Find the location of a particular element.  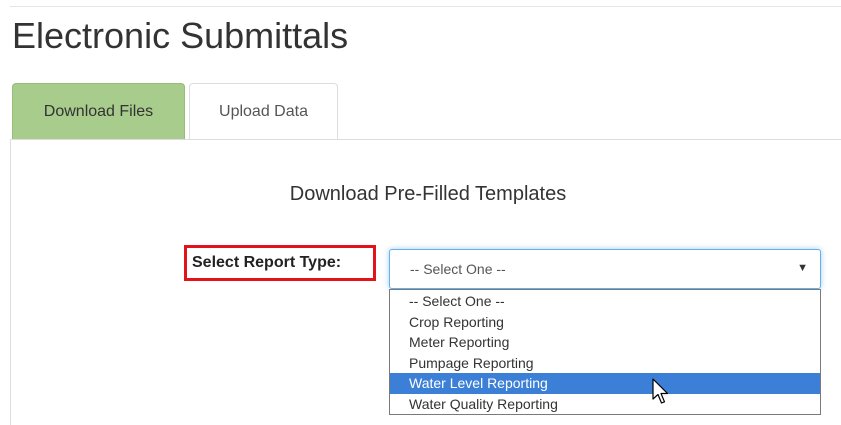

select-current-value: -- Select One -- is located at coordinates (458, 269).